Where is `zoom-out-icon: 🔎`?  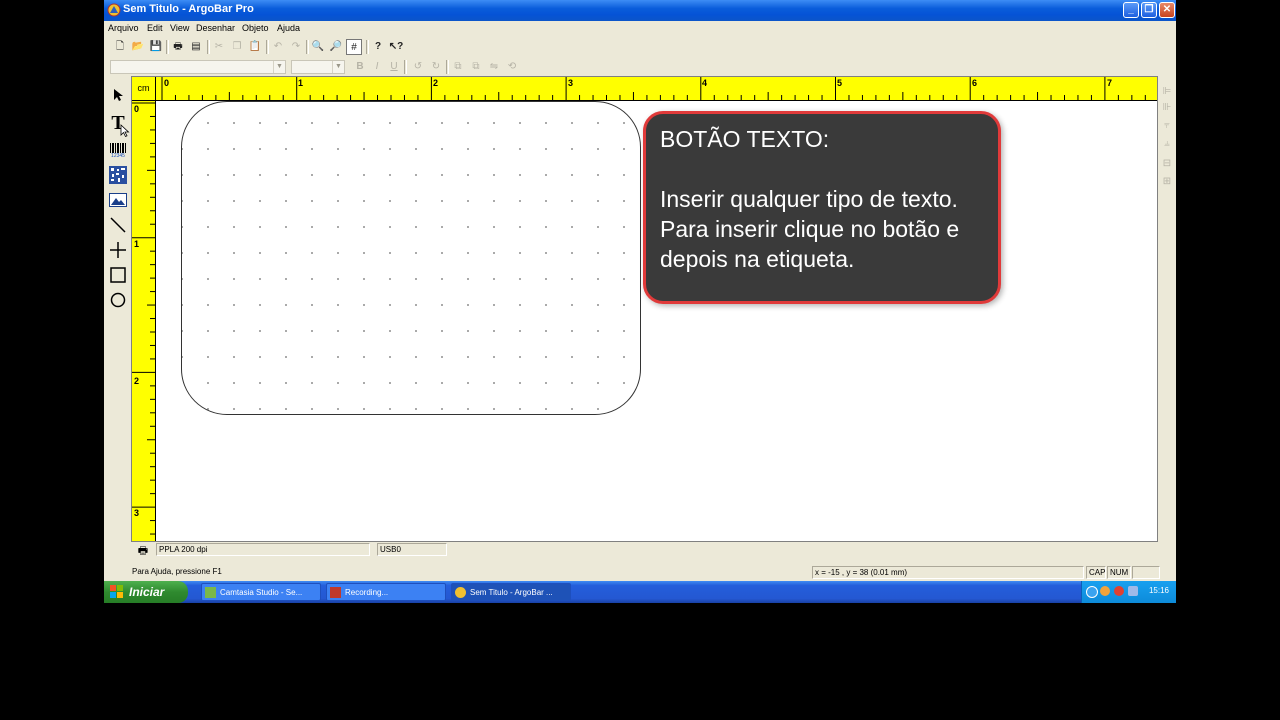
zoom-out-icon: 🔎 is located at coordinates (336, 47).